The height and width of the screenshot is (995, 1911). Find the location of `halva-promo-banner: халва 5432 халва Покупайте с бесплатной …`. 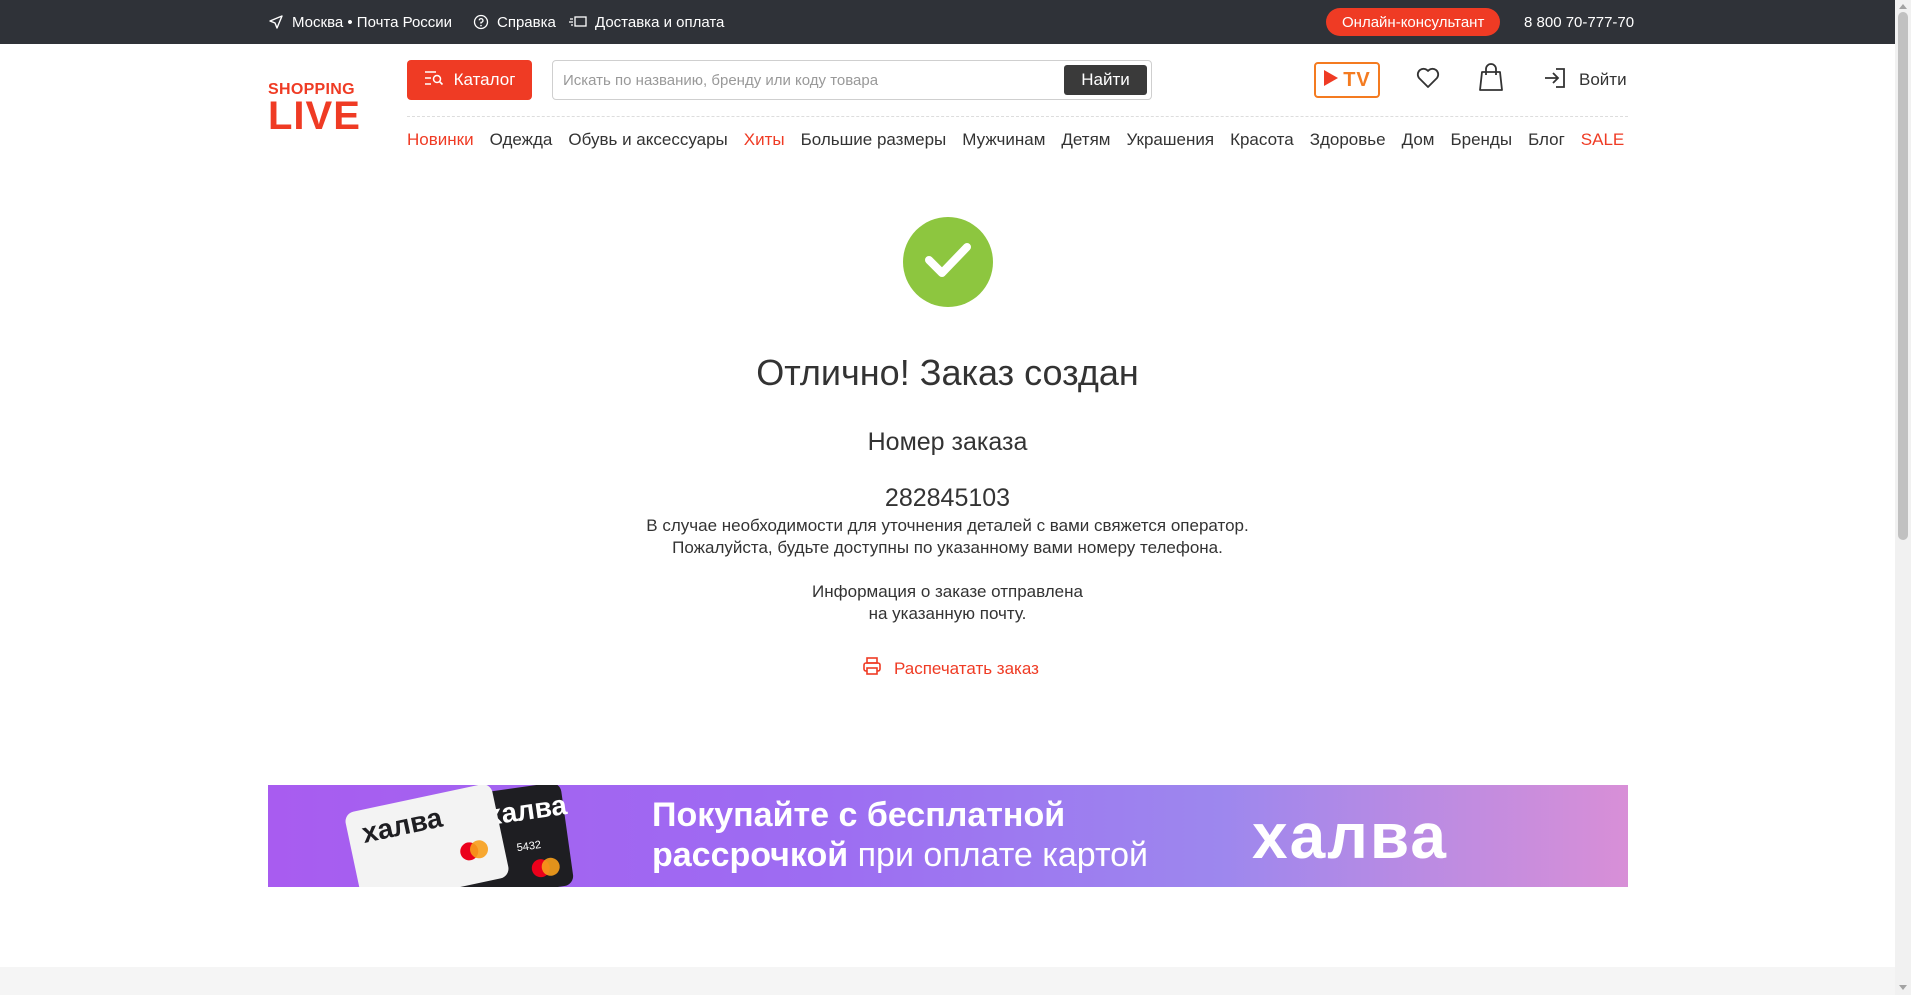

halva-promo-banner: халва 5432 халва Покупайте с бесплатной … is located at coordinates (948, 836).